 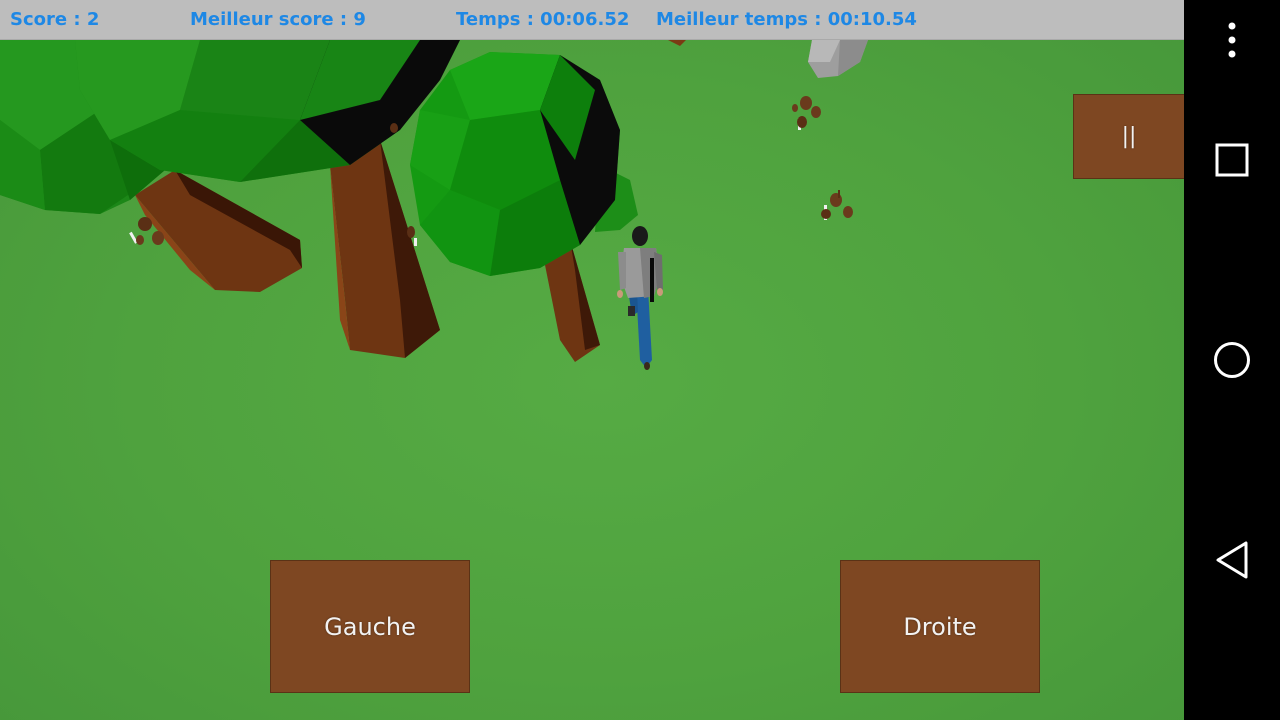 What do you see at coordinates (278, 19) in the screenshot?
I see `best-score-label: Meilleur score : 9` at bounding box center [278, 19].